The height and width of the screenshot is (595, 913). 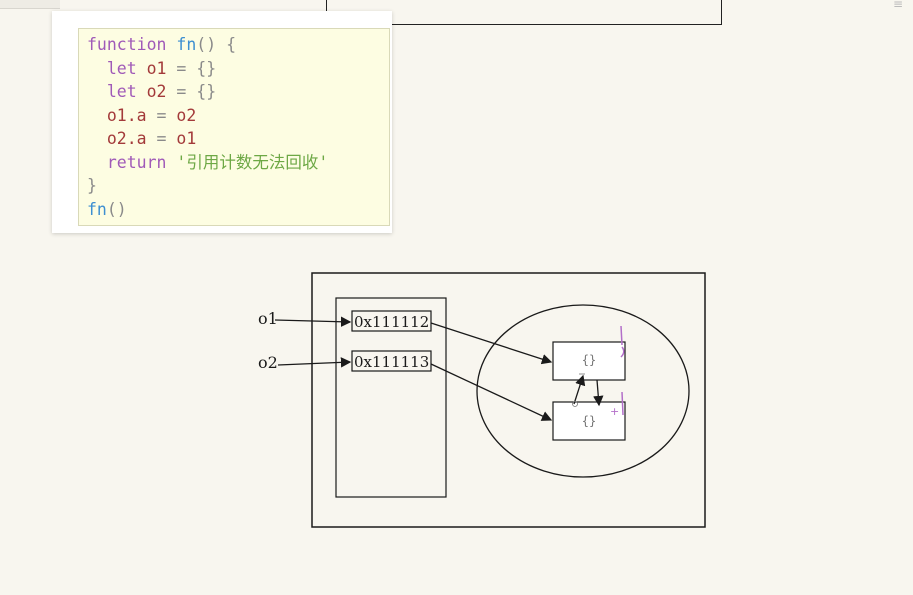 What do you see at coordinates (589, 421) in the screenshot?
I see `heap-object-2-label: {}` at bounding box center [589, 421].